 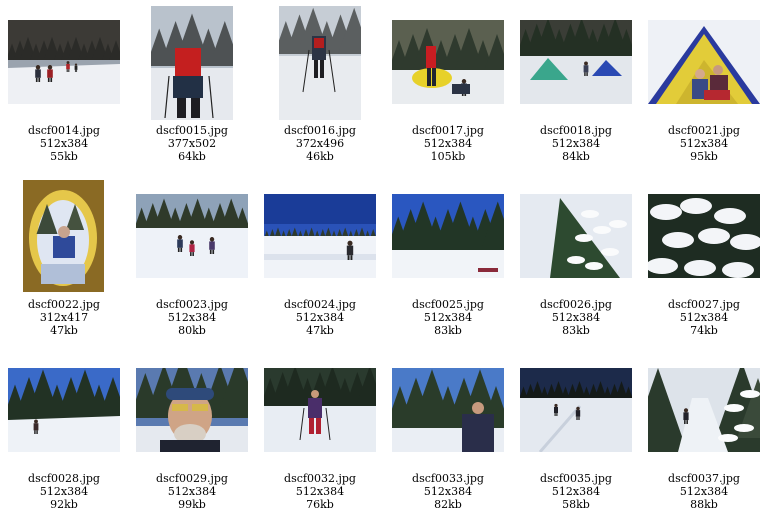 I want to click on gallery-item: dscf0035.jpg 512x384 58kb, so click(x=576, y=433).